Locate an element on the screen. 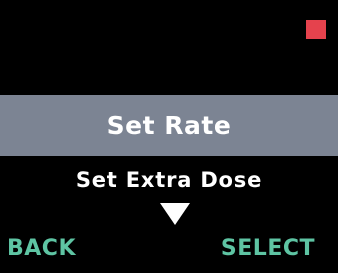  status-indicator-icon is located at coordinates (316, 29).